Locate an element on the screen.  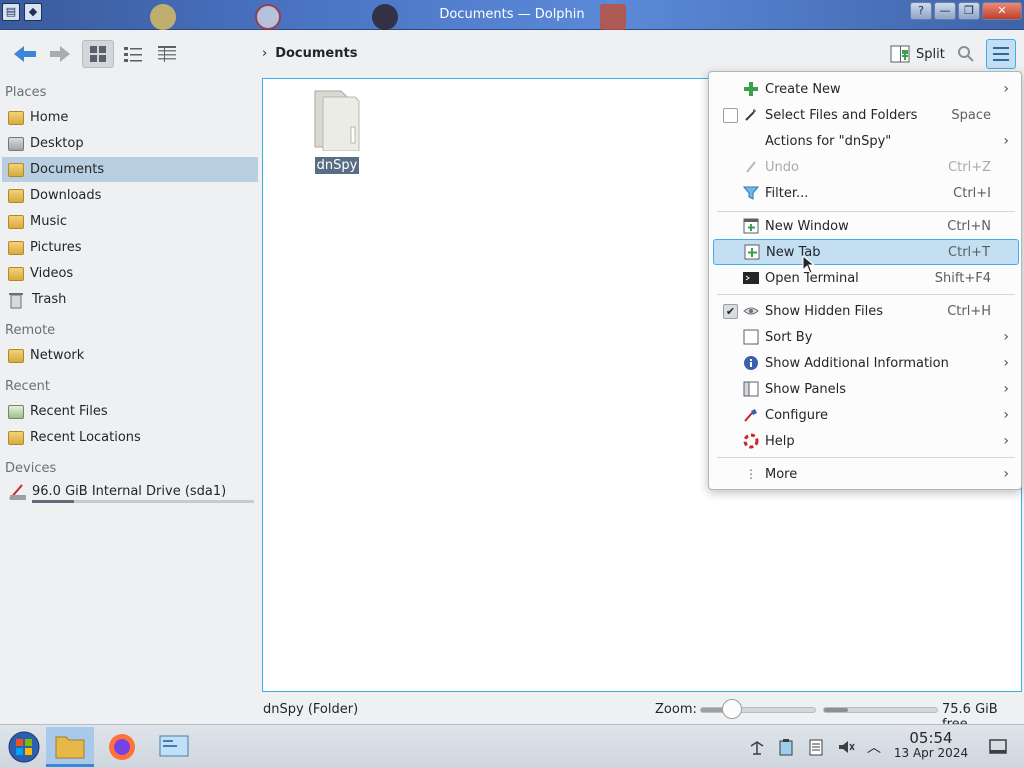
status-bar: dnSpy (Folder) Zoom: 75.6 GiB free is located at coordinates (512, 714).